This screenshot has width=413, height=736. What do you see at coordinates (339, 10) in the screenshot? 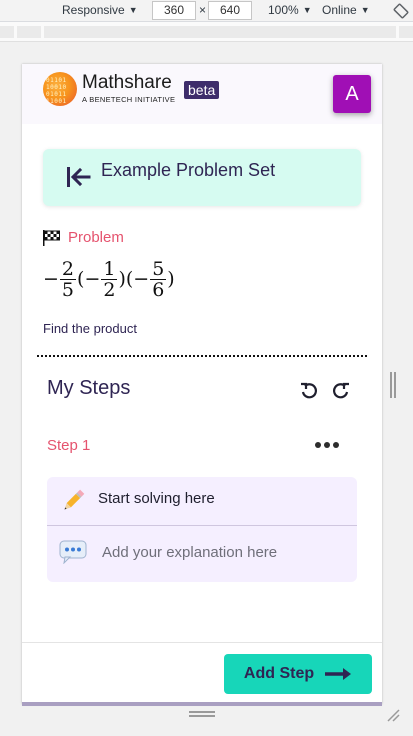
I see `network-label: Online` at bounding box center [339, 10].